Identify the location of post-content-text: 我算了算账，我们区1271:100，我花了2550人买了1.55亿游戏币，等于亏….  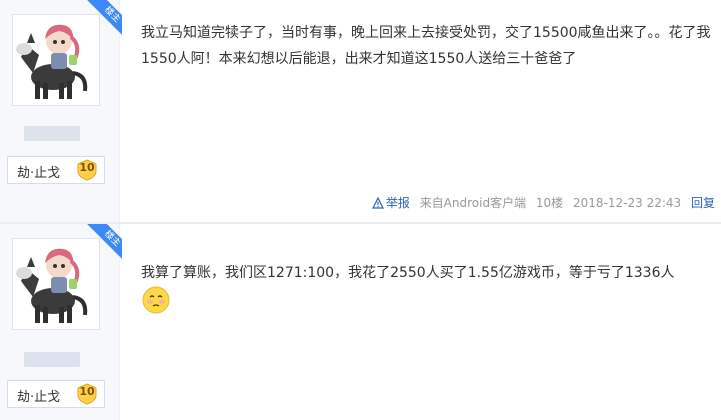
(408, 273).